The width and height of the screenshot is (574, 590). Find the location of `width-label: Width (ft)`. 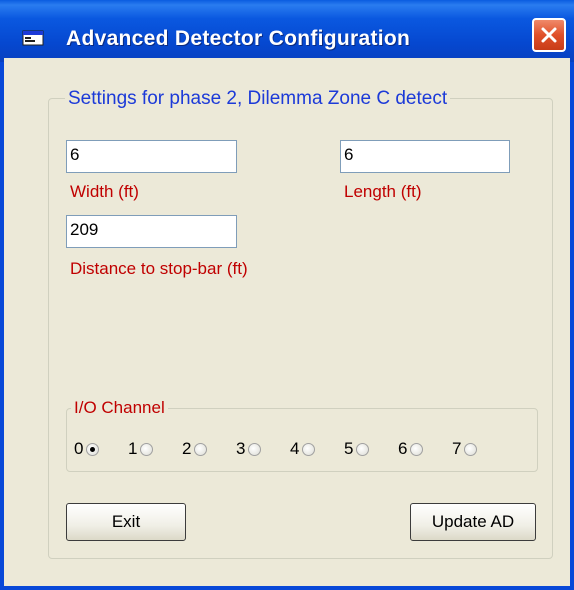

width-label: Width (ft) is located at coordinates (104, 191).